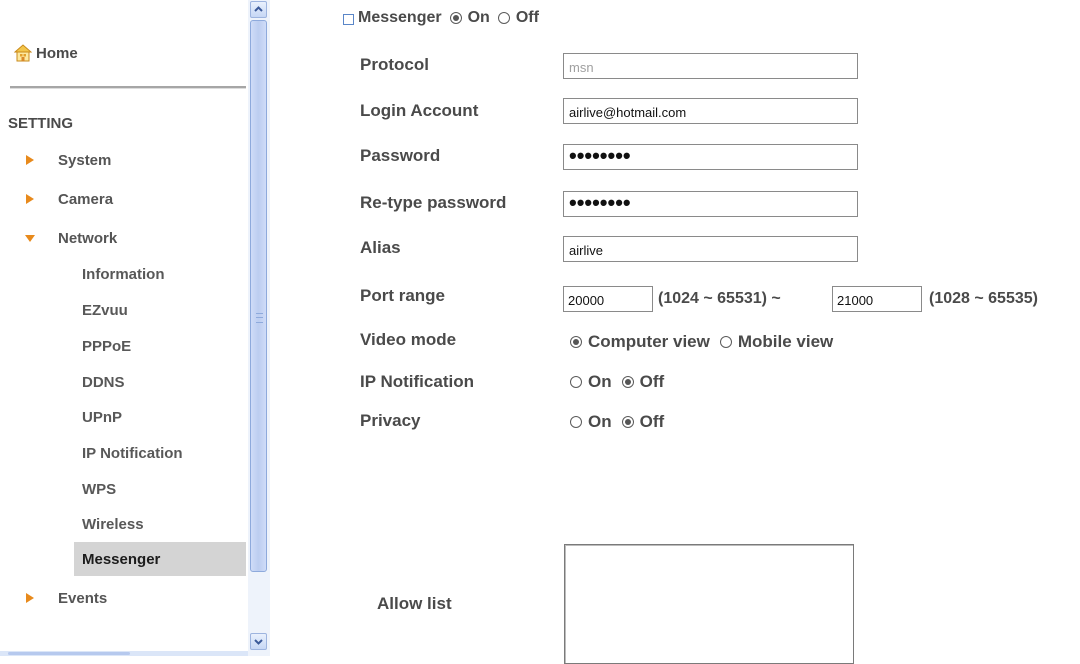 The image size is (1080, 664). What do you see at coordinates (983, 298) in the screenshot?
I see `port-end-range-text: (1028 ~ 65535)` at bounding box center [983, 298].